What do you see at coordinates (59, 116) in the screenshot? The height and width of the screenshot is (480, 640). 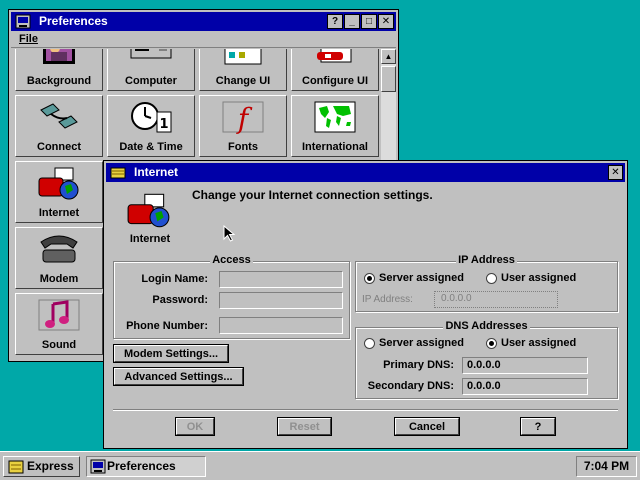 I see `connect-icon` at bounding box center [59, 116].